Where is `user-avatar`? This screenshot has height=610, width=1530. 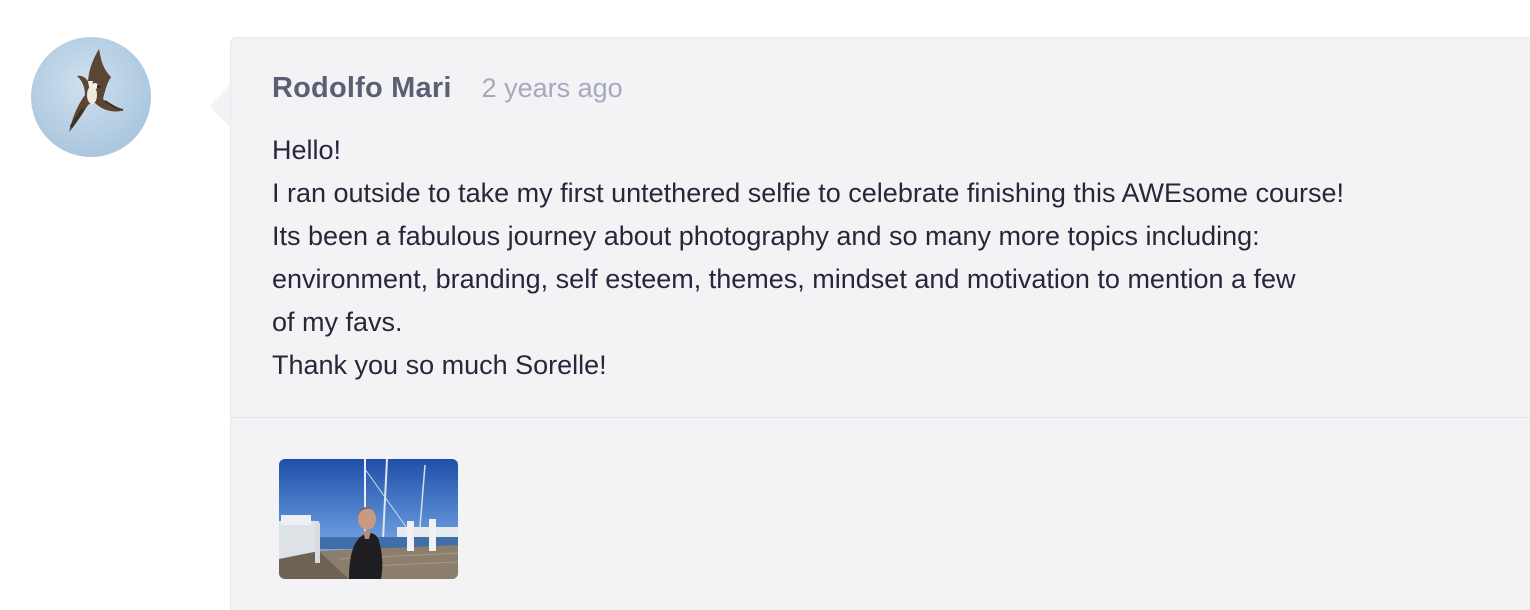
user-avatar is located at coordinates (91, 97).